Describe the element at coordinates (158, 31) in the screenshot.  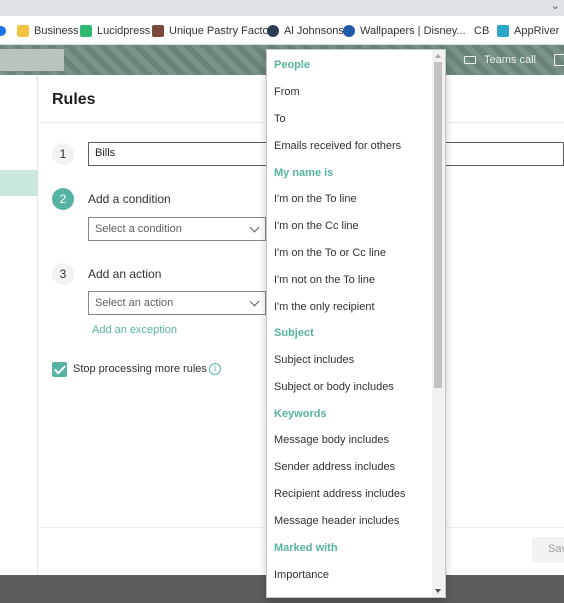
I see `pastry-icon` at that location.